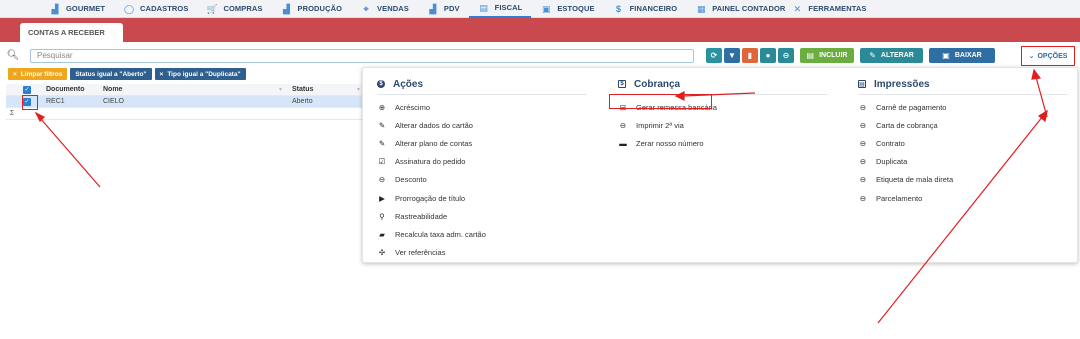  Describe the element at coordinates (482, 162) in the screenshot. I see `menu-item-assinatura-pedido: ☑ Assinatura do pedido` at that location.